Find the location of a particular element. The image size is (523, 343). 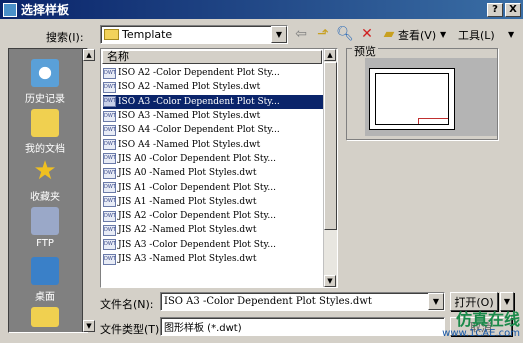

filetype-combo: 图形样板 (*.dwt) is located at coordinates (302, 326).